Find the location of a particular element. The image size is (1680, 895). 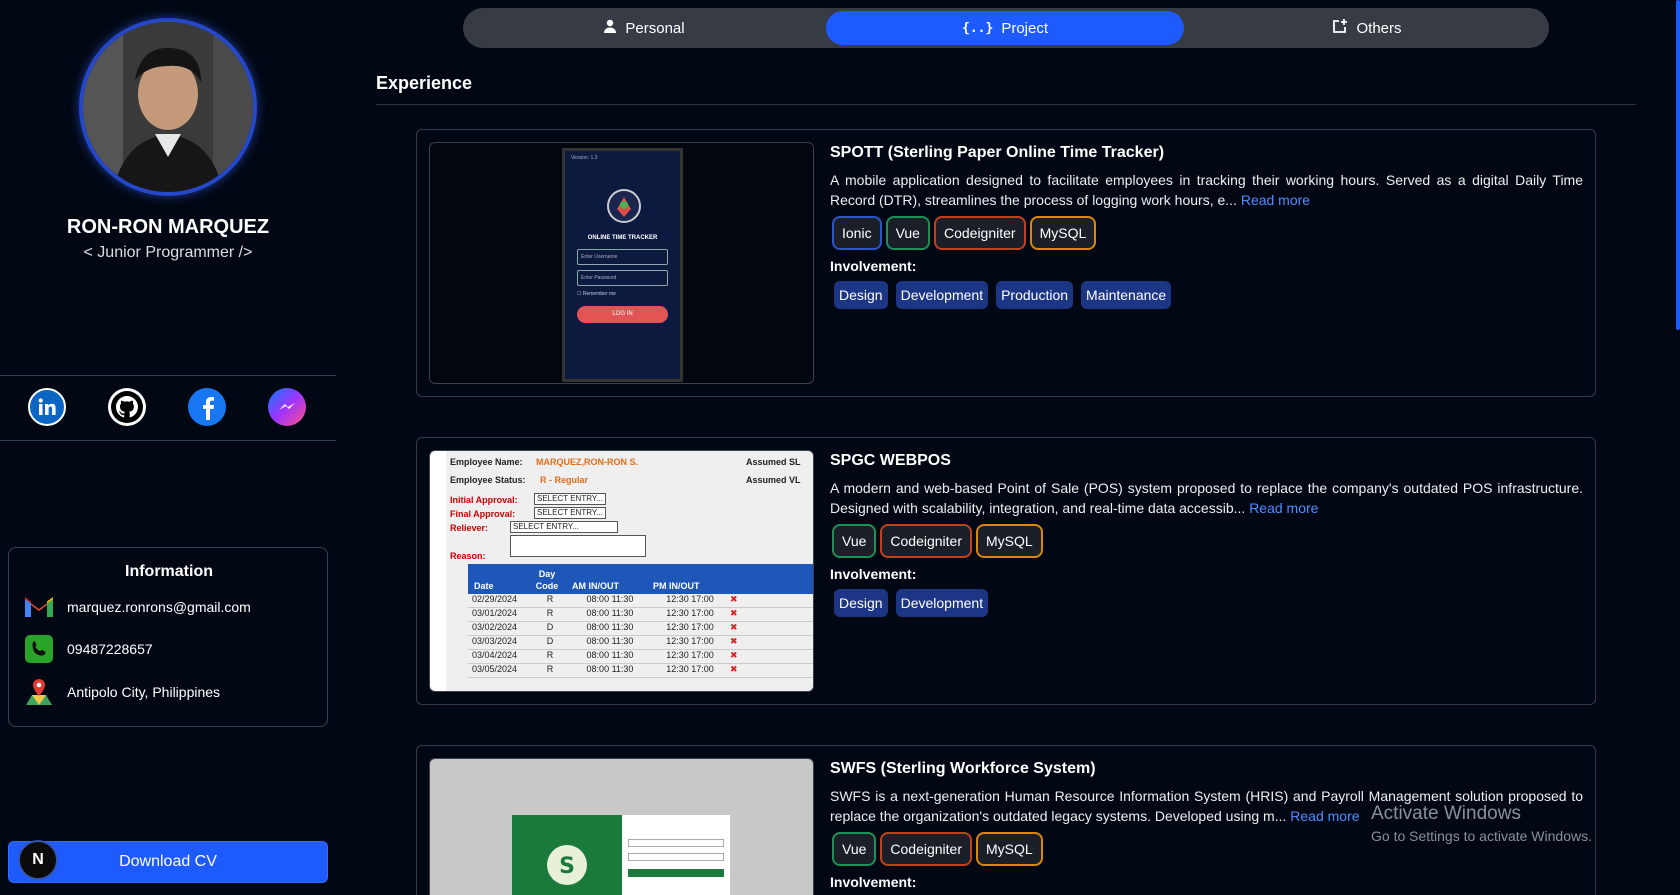

mock-heading: ONLINE TIME TRACKER is located at coordinates (622, 238).